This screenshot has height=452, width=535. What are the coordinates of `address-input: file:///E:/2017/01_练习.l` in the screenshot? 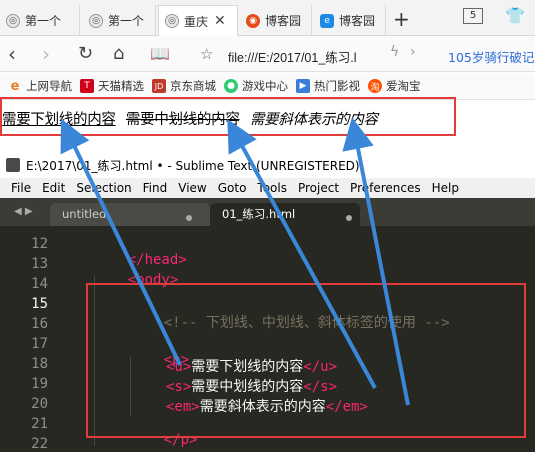 It's located at (292, 56).